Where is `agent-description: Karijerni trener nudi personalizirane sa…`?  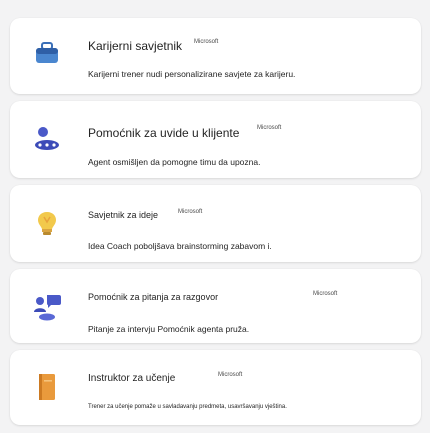
agent-description: Karijerni trener nudi personalizirane sa… is located at coordinates (192, 74).